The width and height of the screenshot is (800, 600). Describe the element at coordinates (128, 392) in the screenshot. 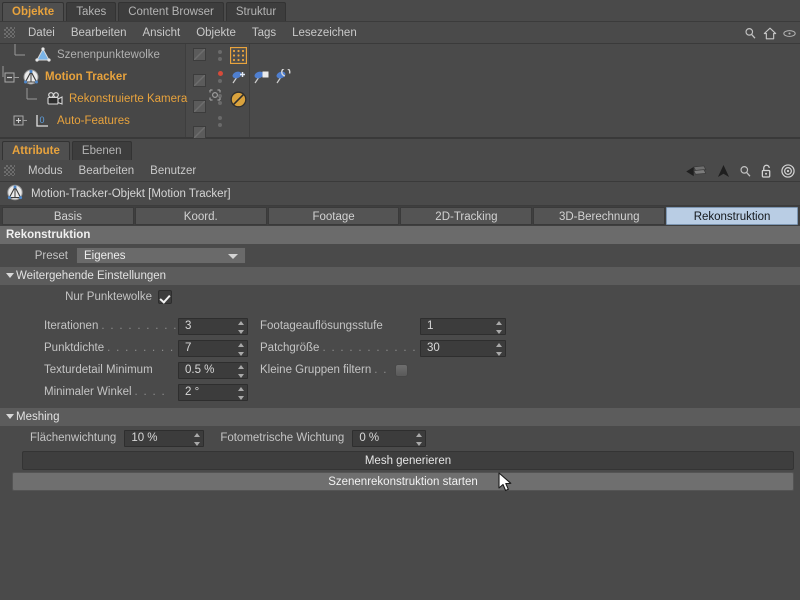

I see `field-minimaler-winkel: Minimaler Winkel . . . . 2 °` at that location.